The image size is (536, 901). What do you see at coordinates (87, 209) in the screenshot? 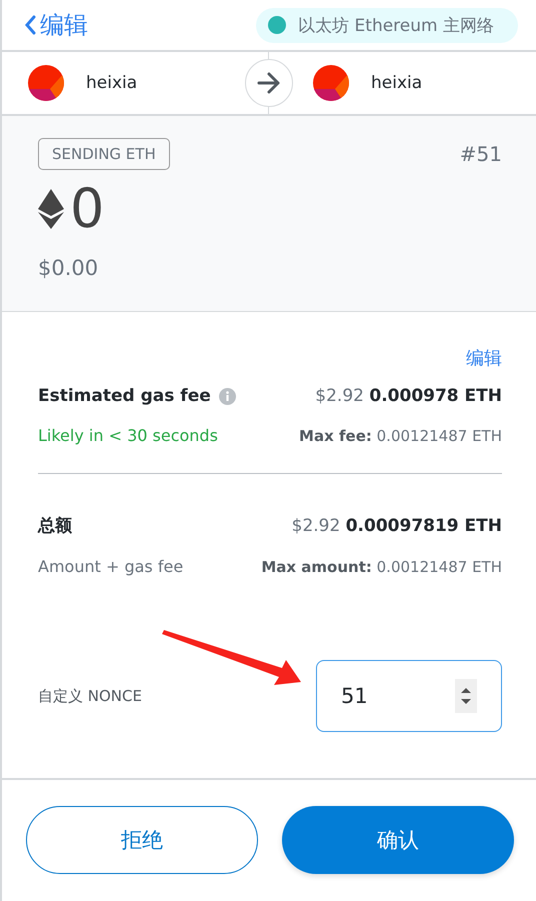
I see `amount-value: 0` at bounding box center [87, 209].